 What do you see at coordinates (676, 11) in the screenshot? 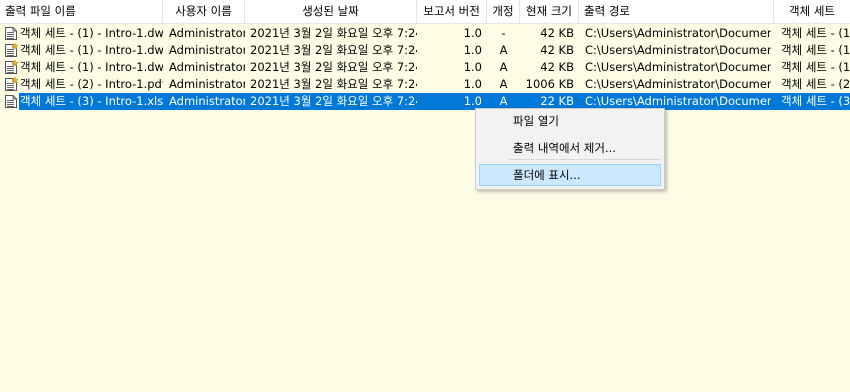
I see `column-header-output-path: 출력 경로` at bounding box center [676, 11].